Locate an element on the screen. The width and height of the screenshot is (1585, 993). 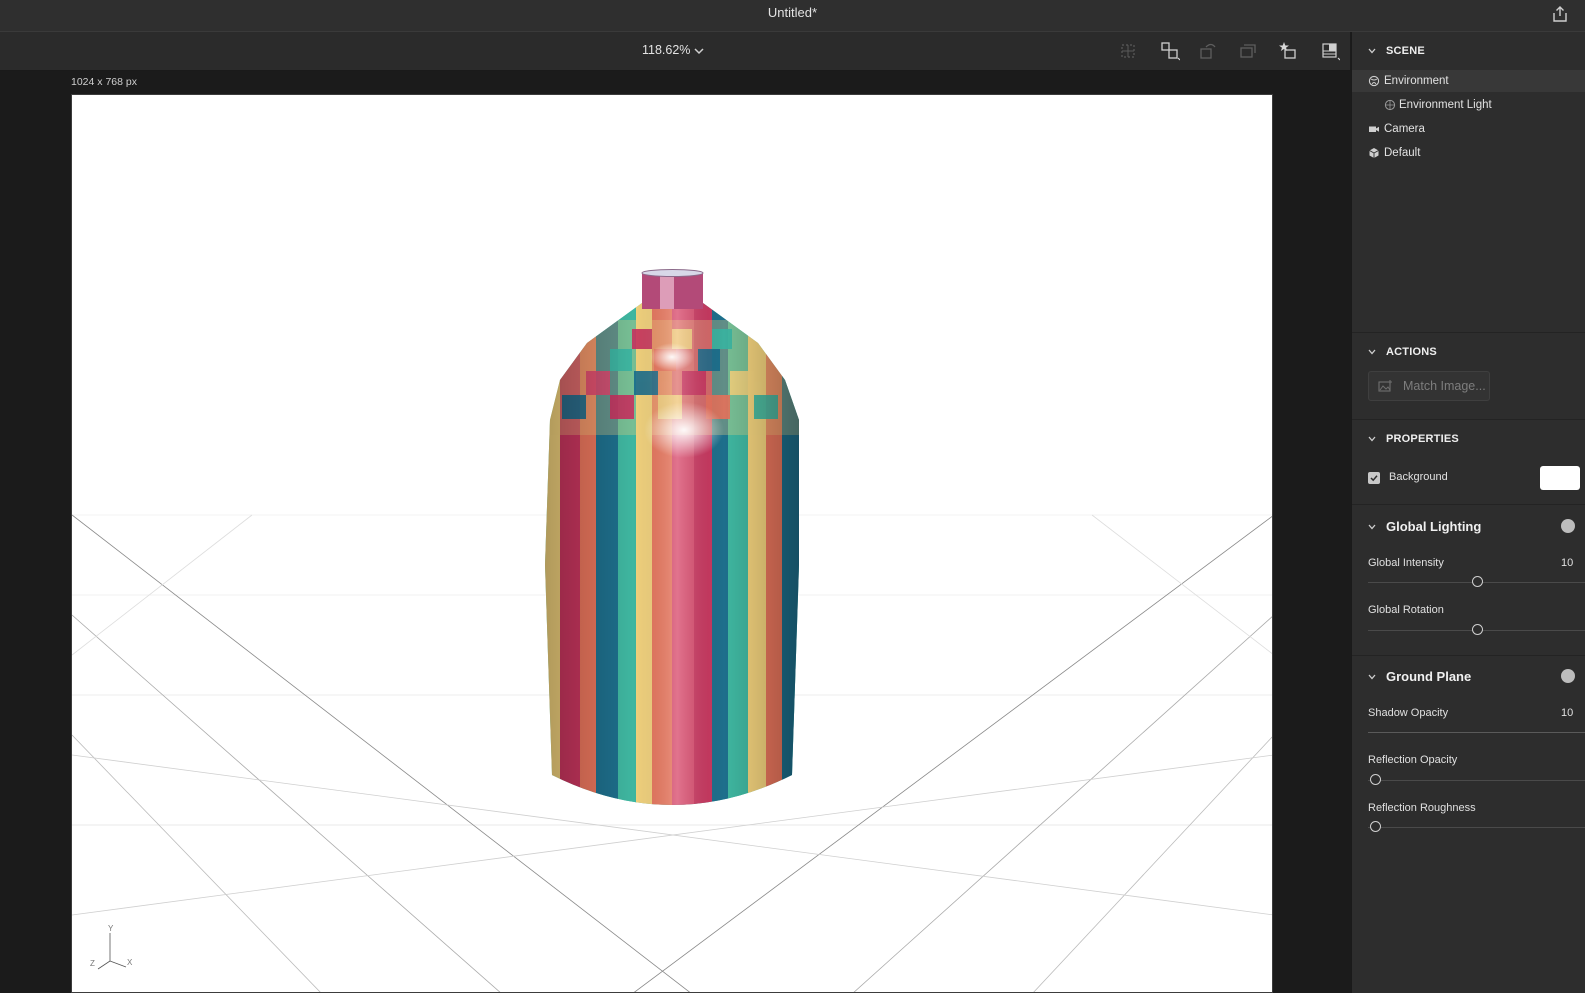
global-intensity-thumb is located at coordinates (1477, 581).